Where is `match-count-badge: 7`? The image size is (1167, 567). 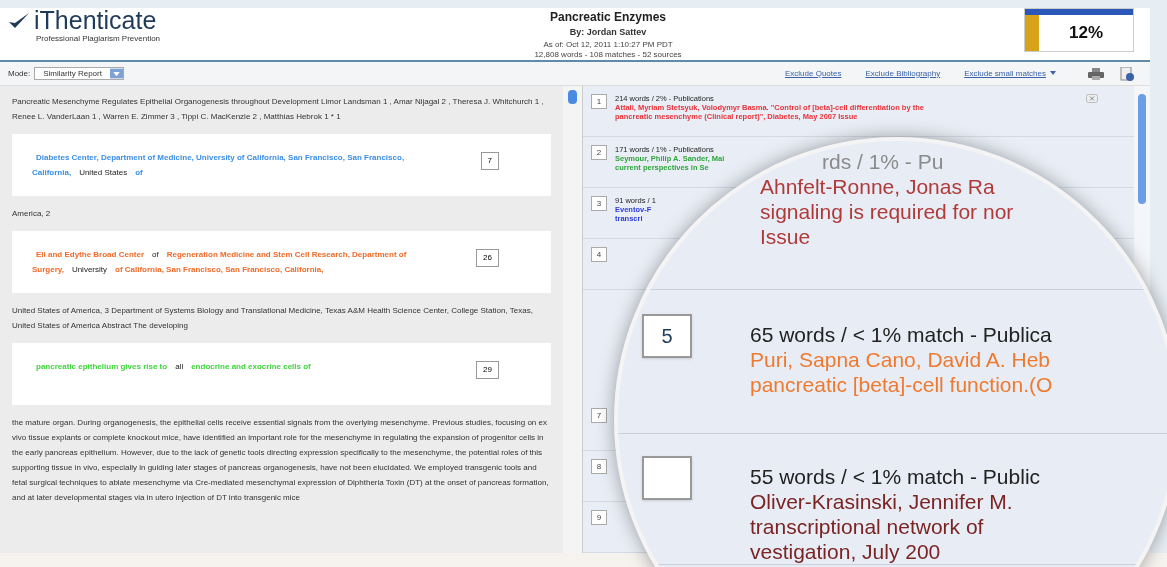 match-count-badge: 7 is located at coordinates (489, 161).